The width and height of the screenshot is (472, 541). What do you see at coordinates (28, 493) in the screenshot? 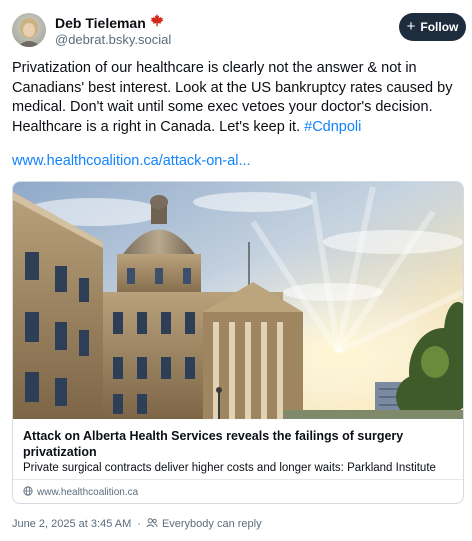
I see `globe-icon` at bounding box center [28, 493].